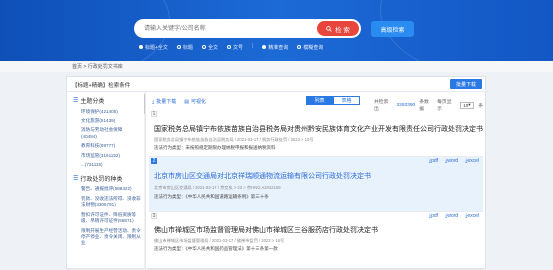  Describe the element at coordinates (346, 100) in the screenshot. I see `tab-grid: 表格` at that location.